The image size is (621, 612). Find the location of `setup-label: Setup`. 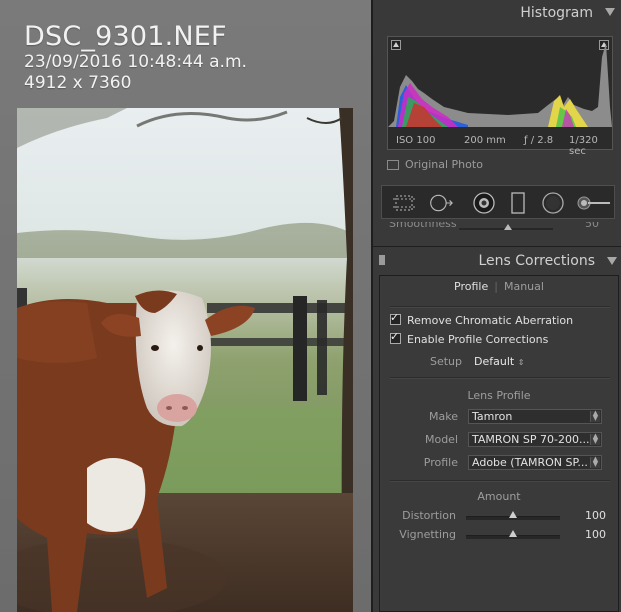

setup-label: Setup is located at coordinates (445, 361).